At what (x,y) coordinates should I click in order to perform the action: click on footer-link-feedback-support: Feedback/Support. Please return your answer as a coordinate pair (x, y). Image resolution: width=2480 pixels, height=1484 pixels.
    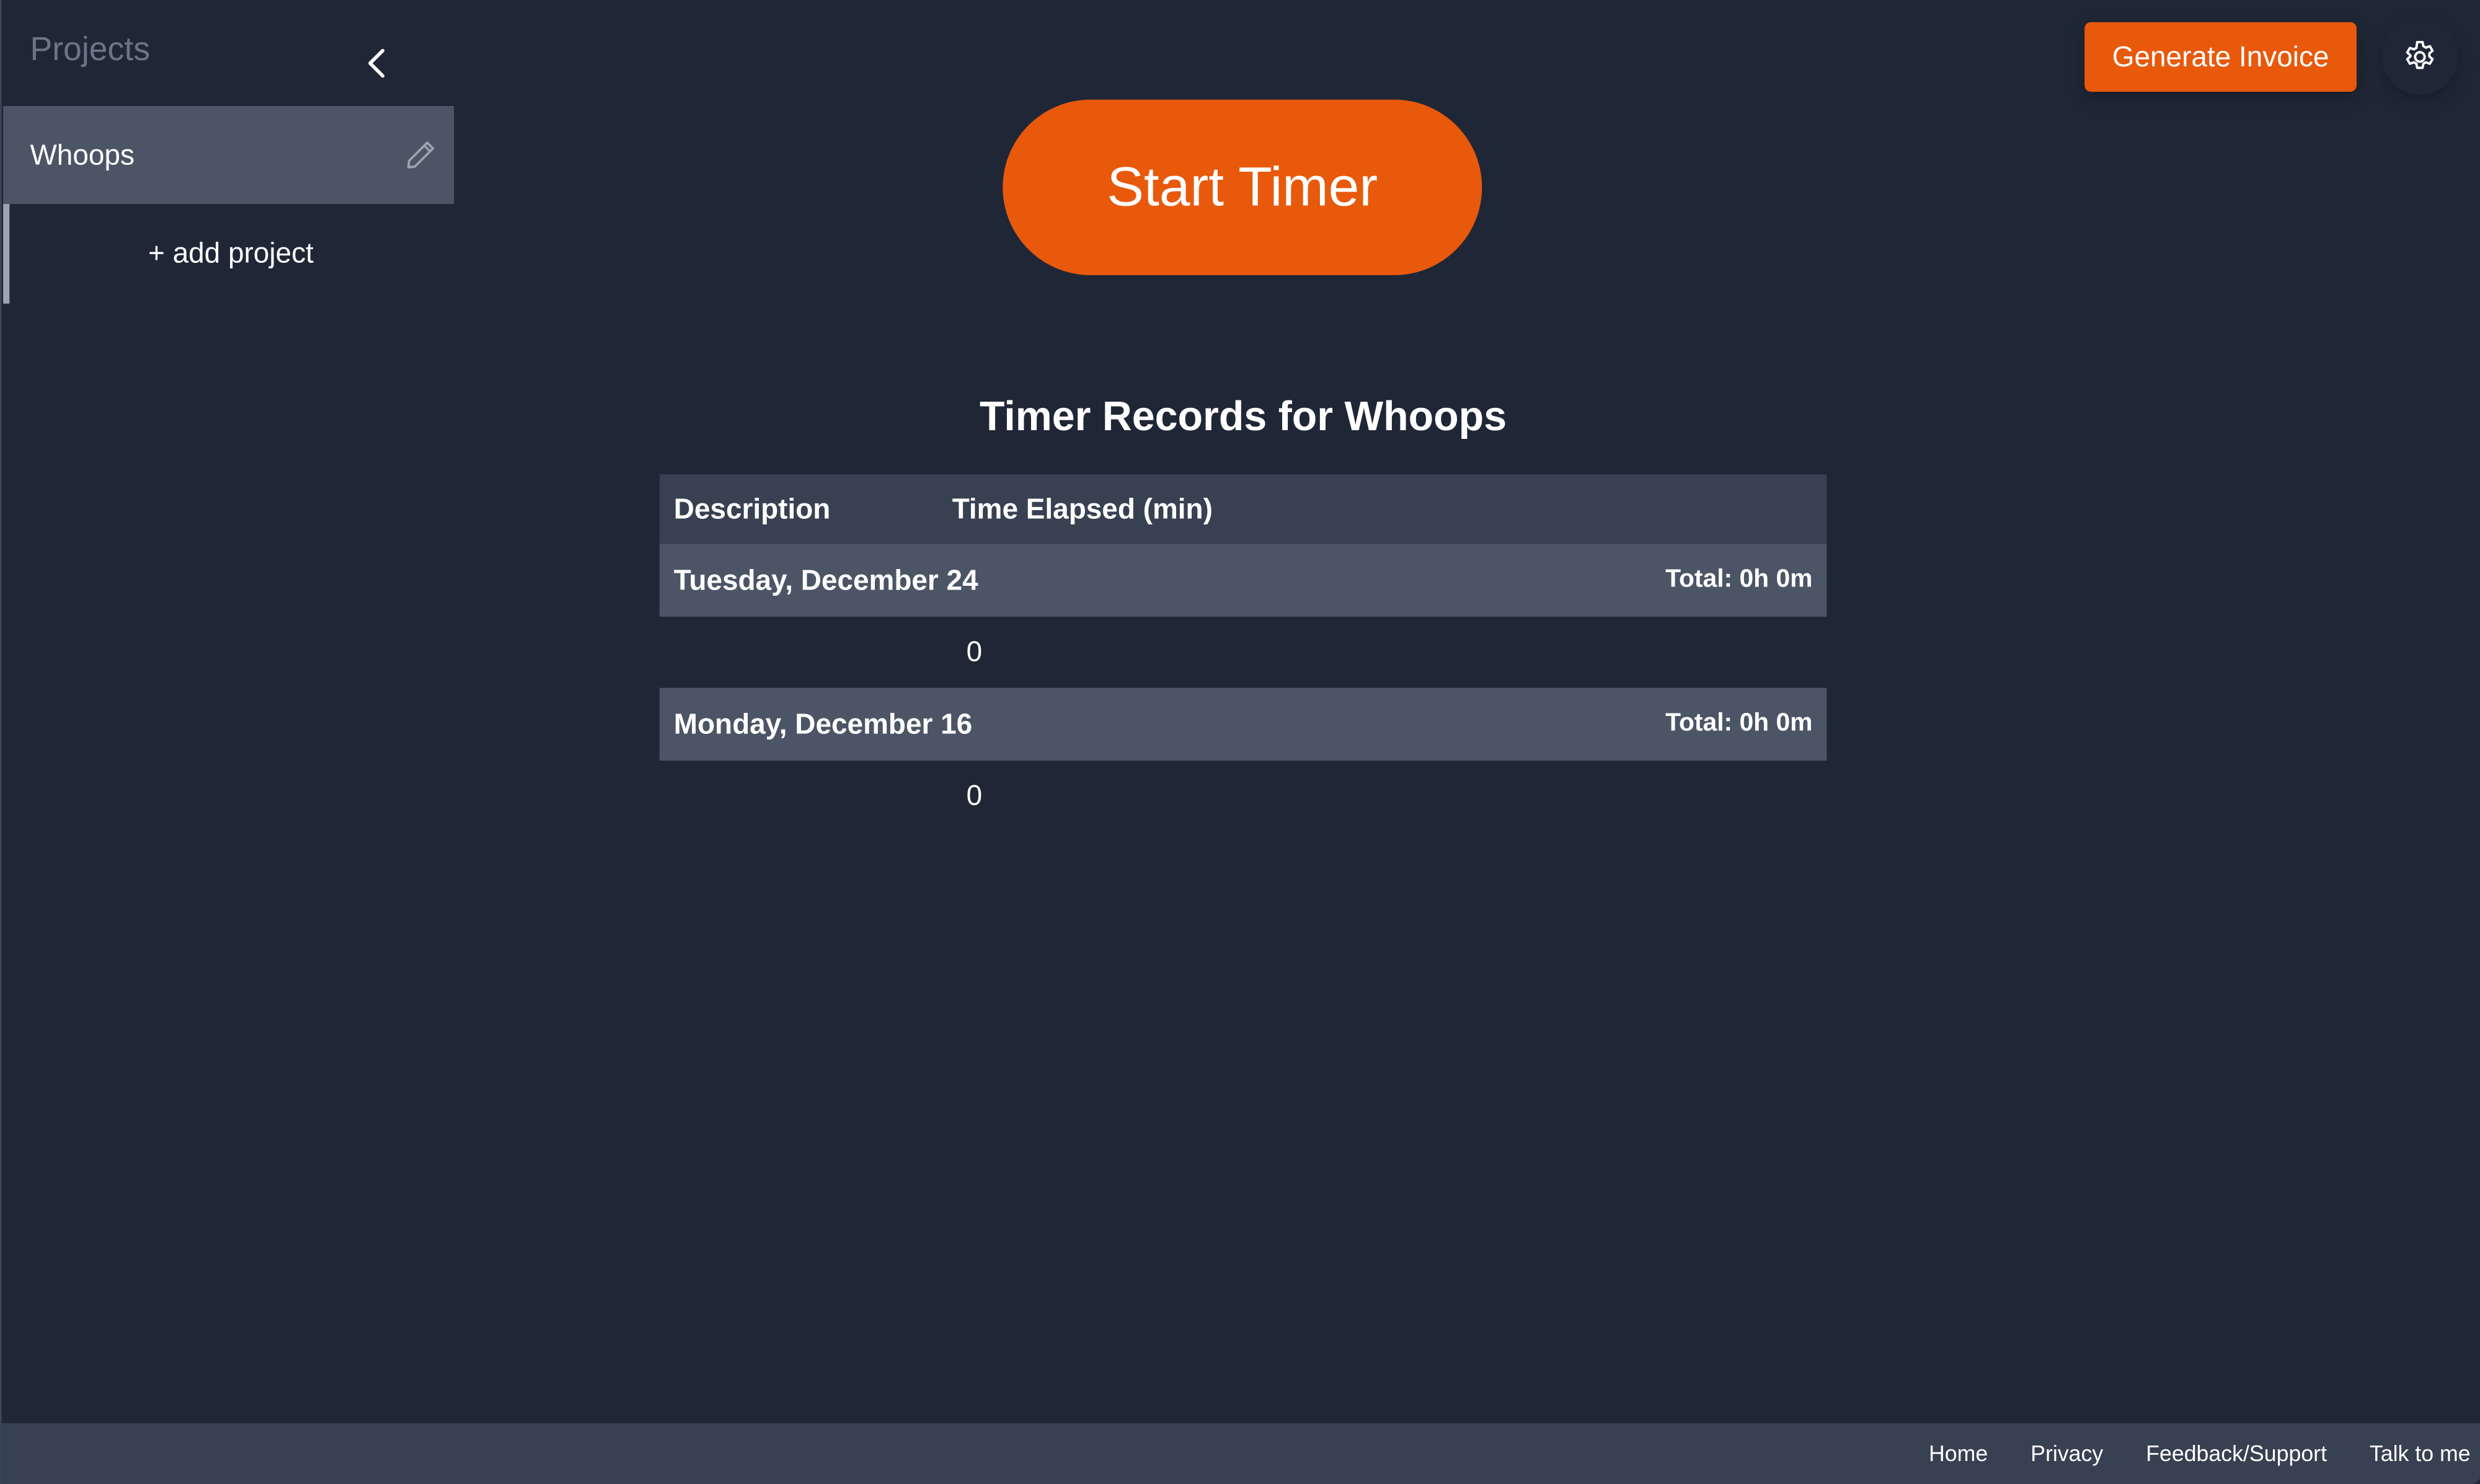
    Looking at the image, I should click on (2236, 1454).